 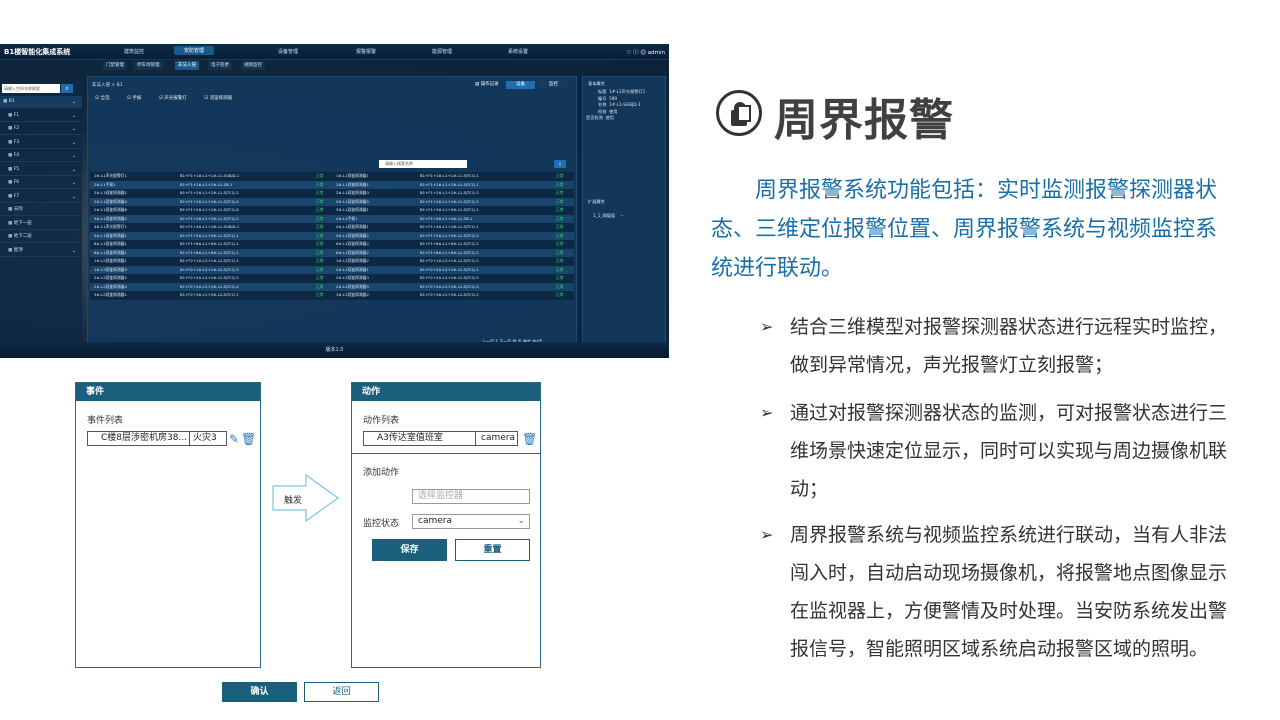 What do you see at coordinates (105, 184) in the screenshot?
I see `table-cell: 2#-L1手报1` at bounding box center [105, 184].